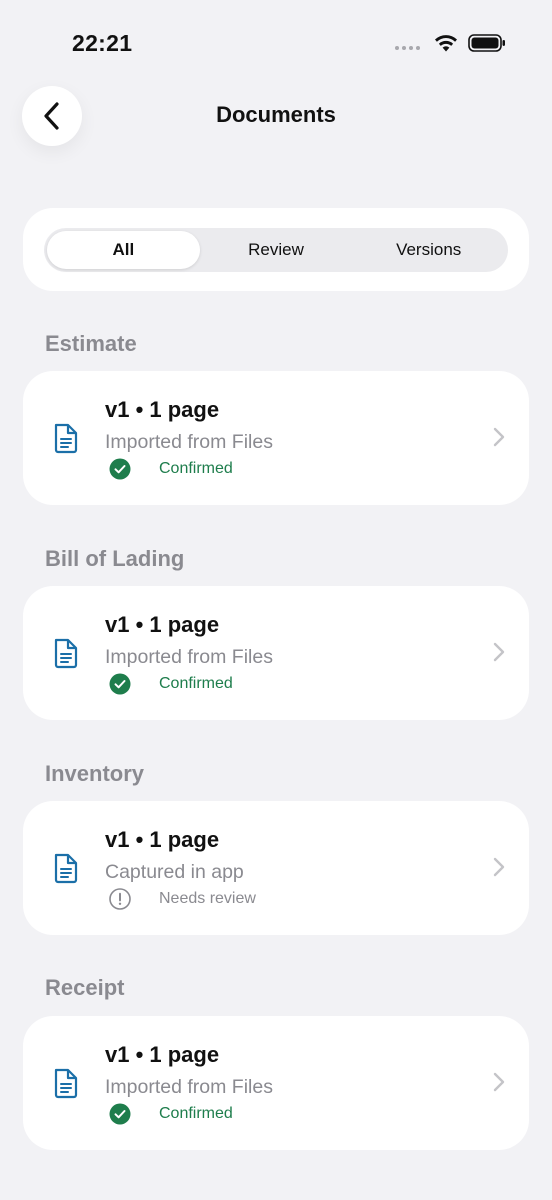 Image resolution: width=552 pixels, height=1200 pixels. What do you see at coordinates (85, 987) in the screenshot?
I see `section-label-receipt: Receipt` at bounding box center [85, 987].